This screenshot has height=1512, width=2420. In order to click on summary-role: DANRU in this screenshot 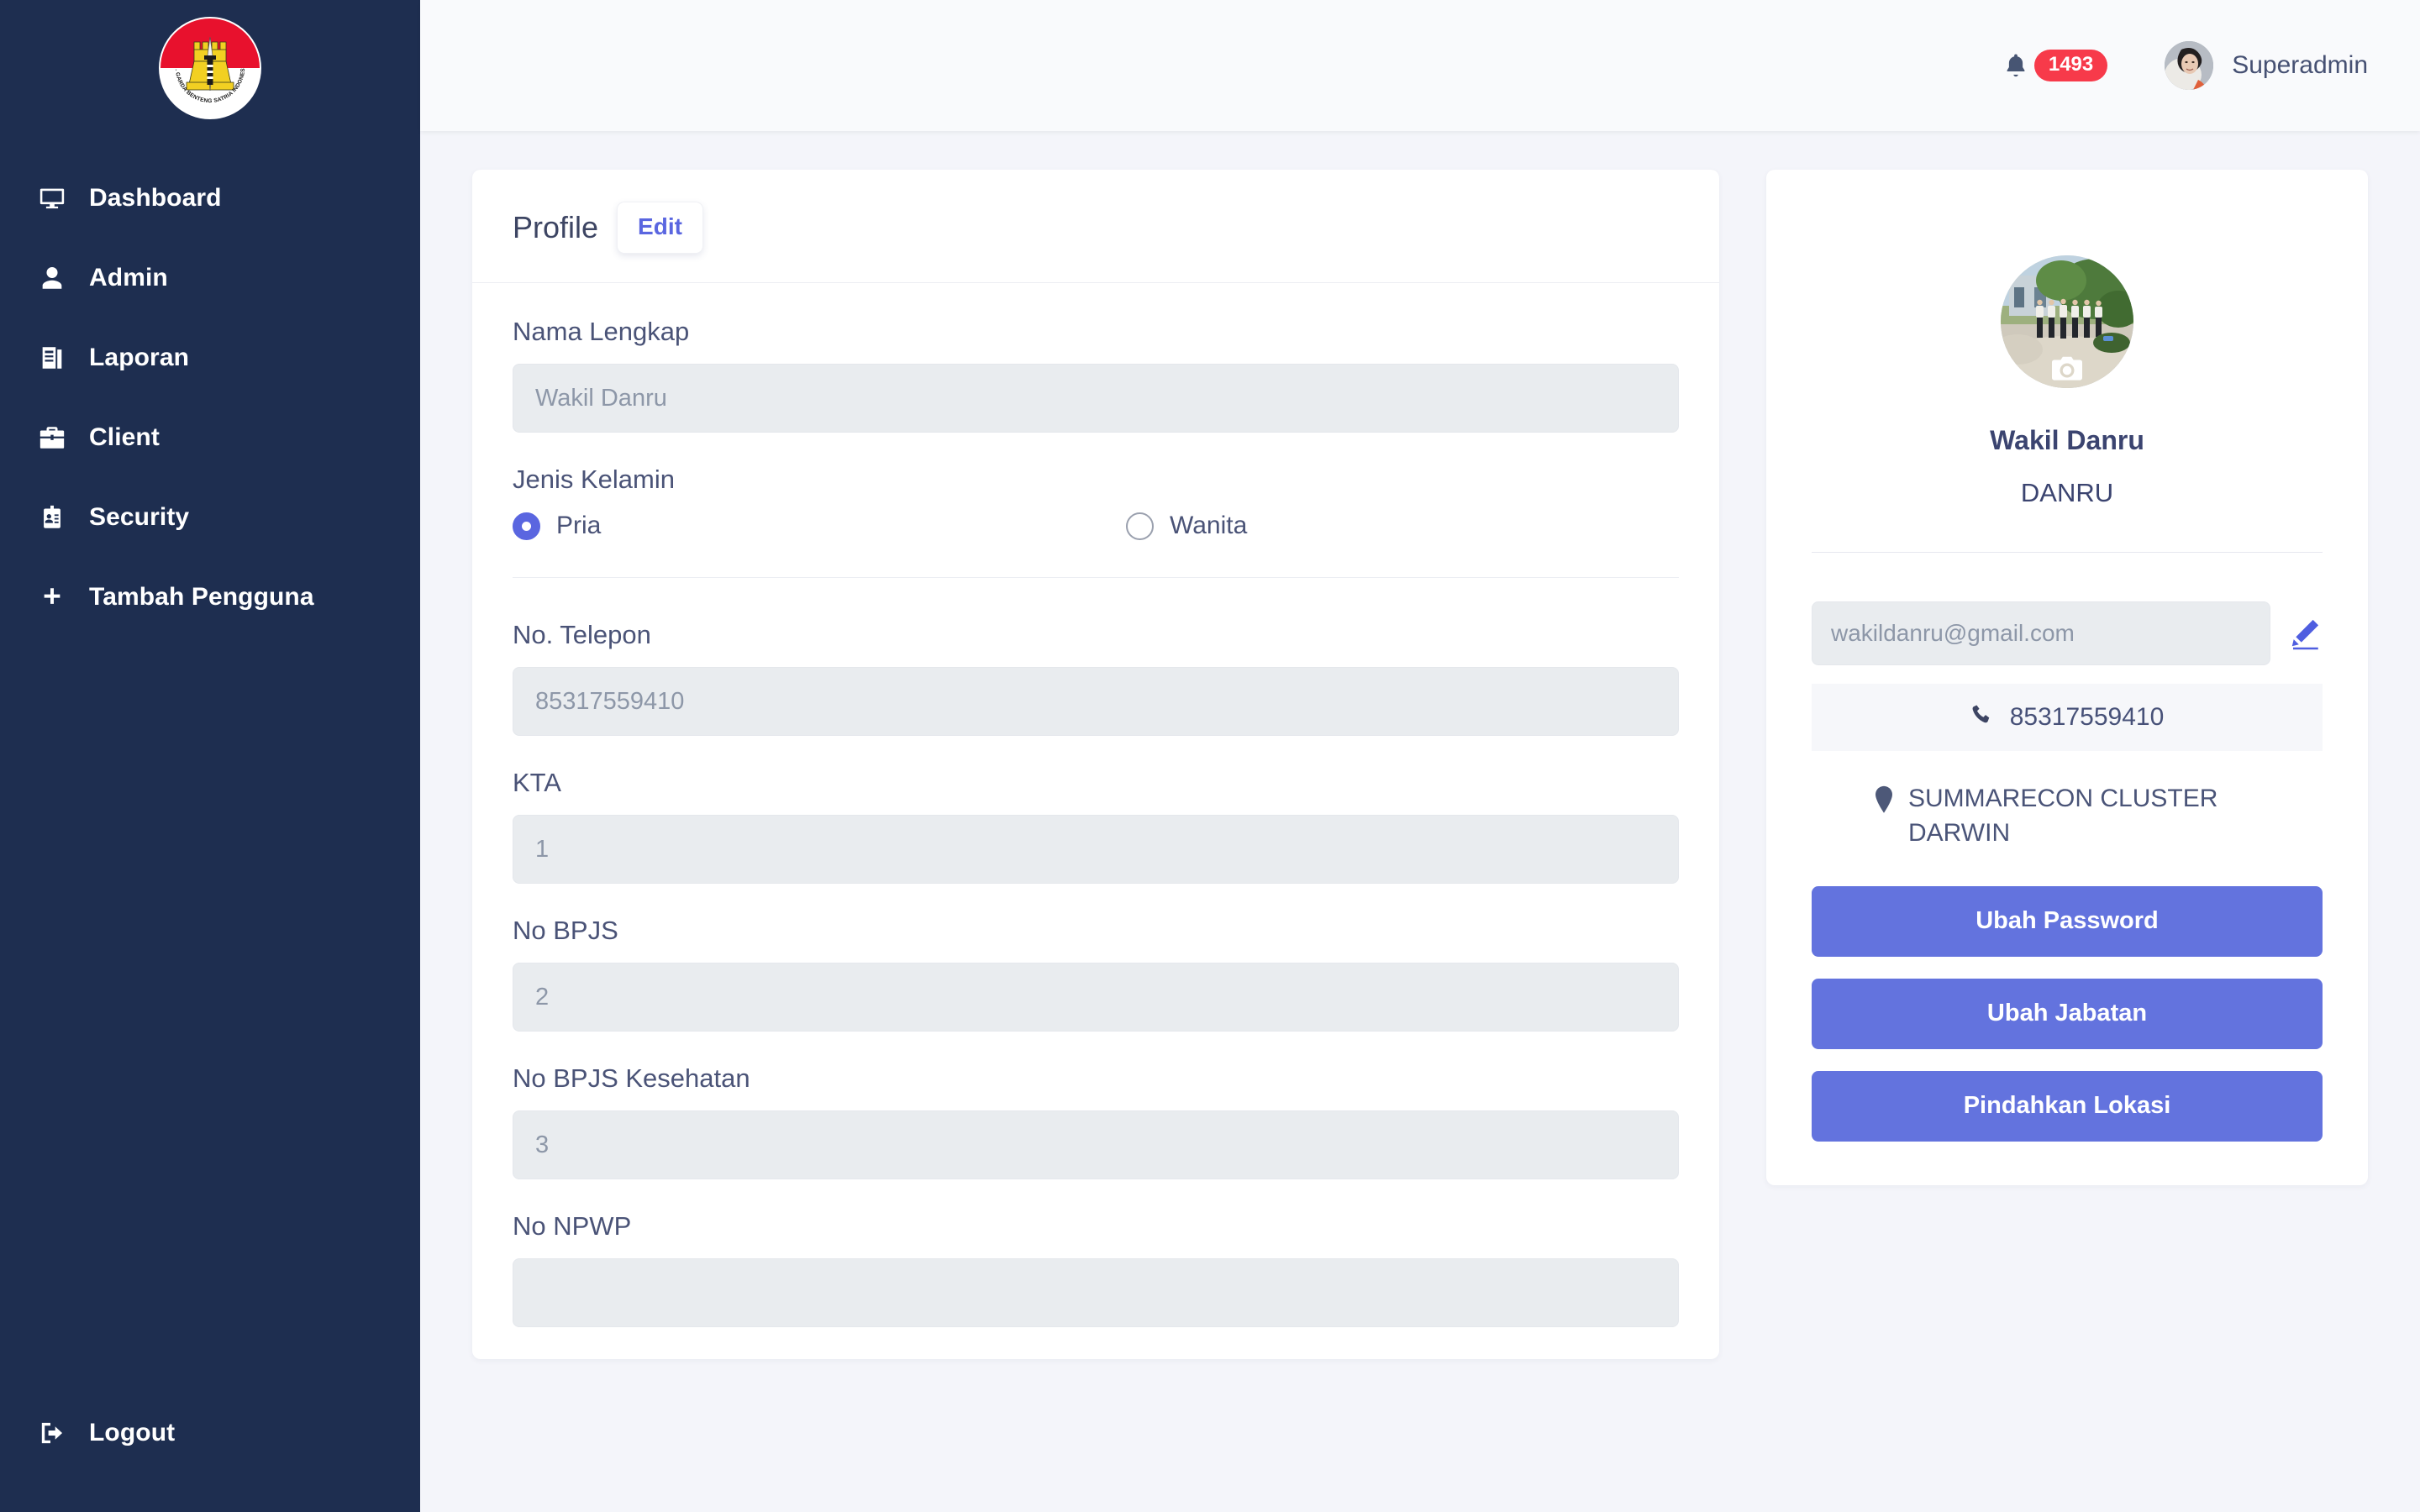, I will do `click(2067, 492)`.